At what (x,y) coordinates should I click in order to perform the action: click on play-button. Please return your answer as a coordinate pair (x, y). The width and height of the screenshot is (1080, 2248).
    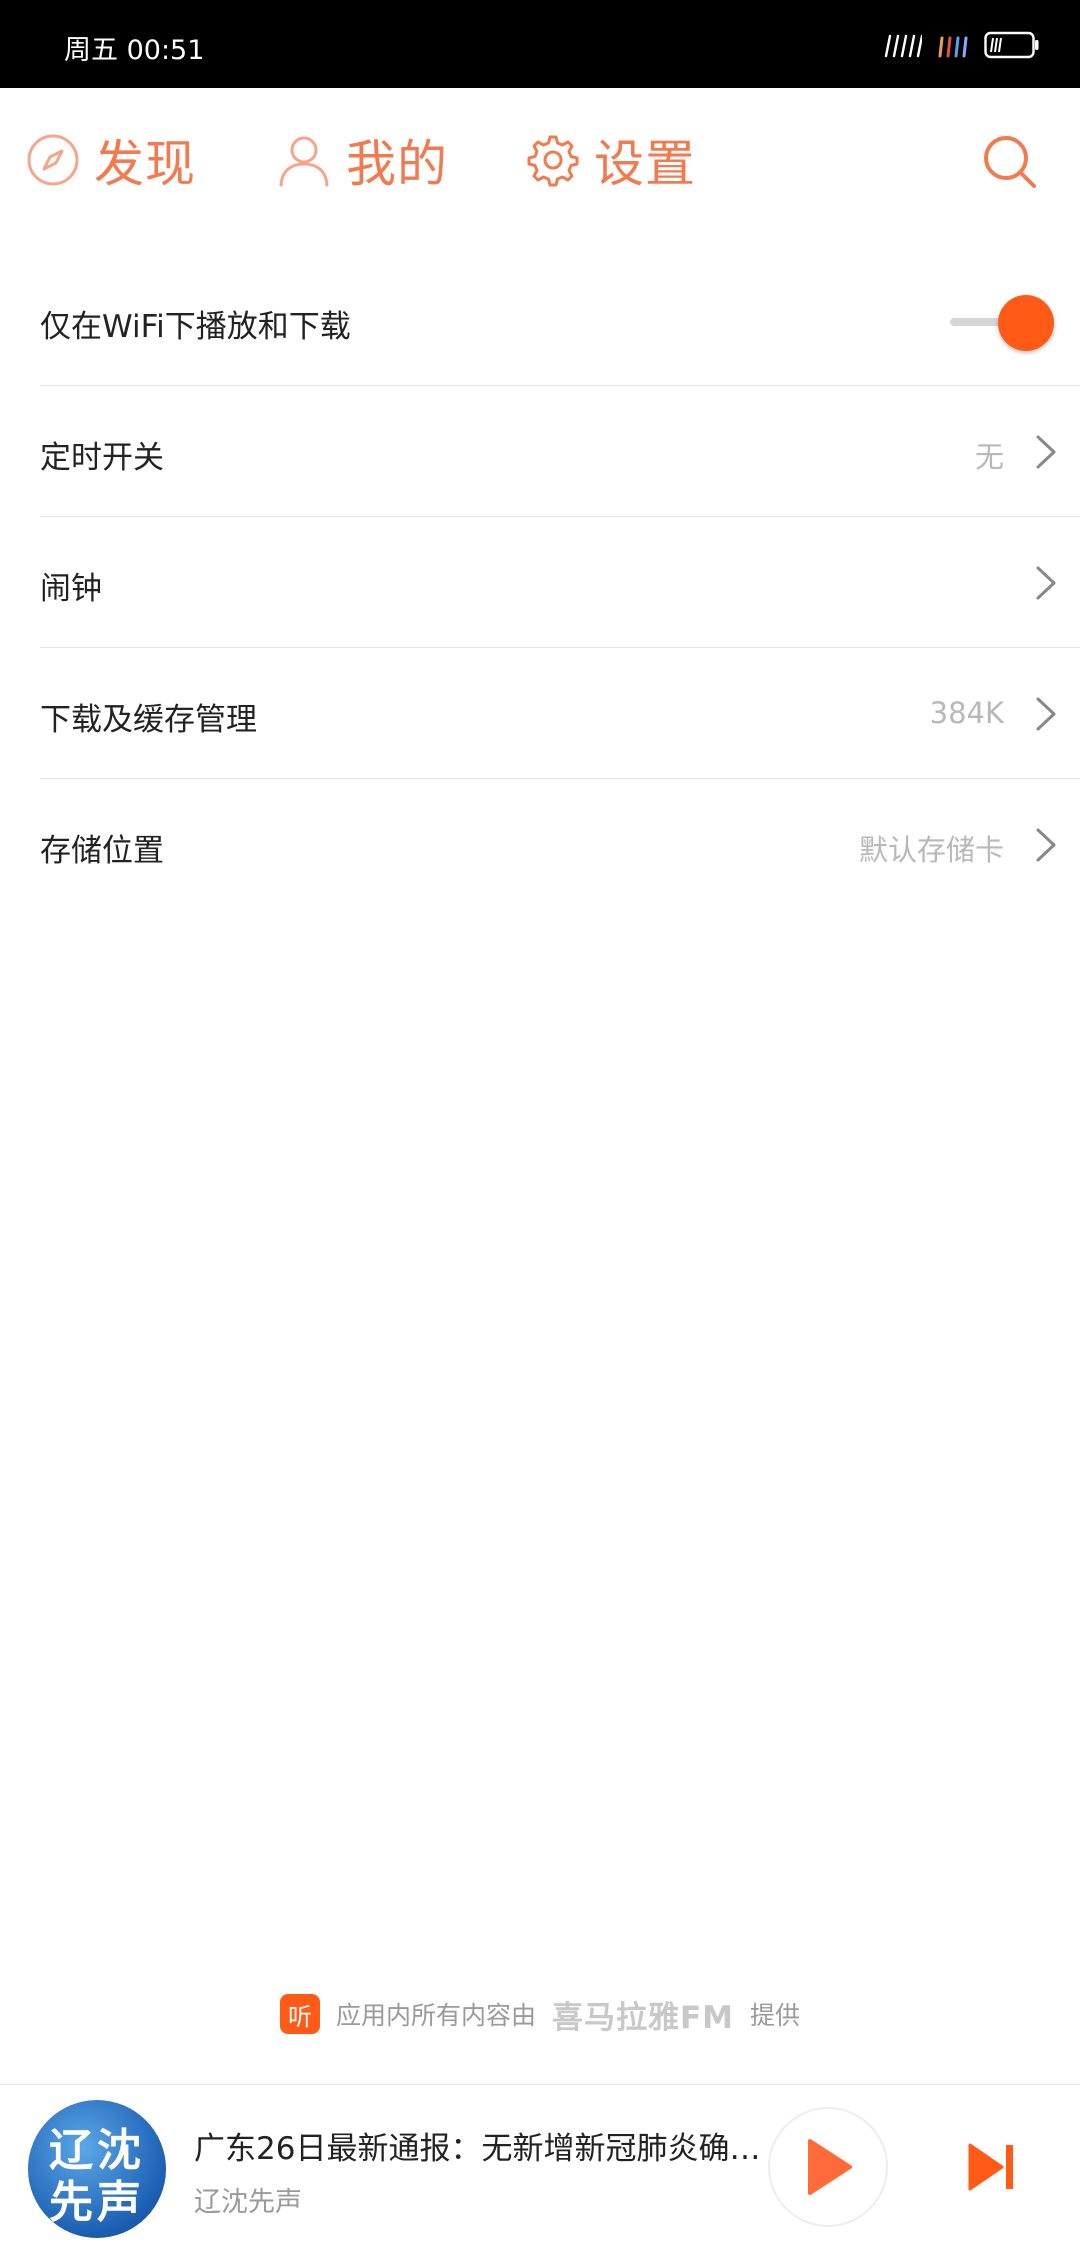
    Looking at the image, I should click on (828, 2167).